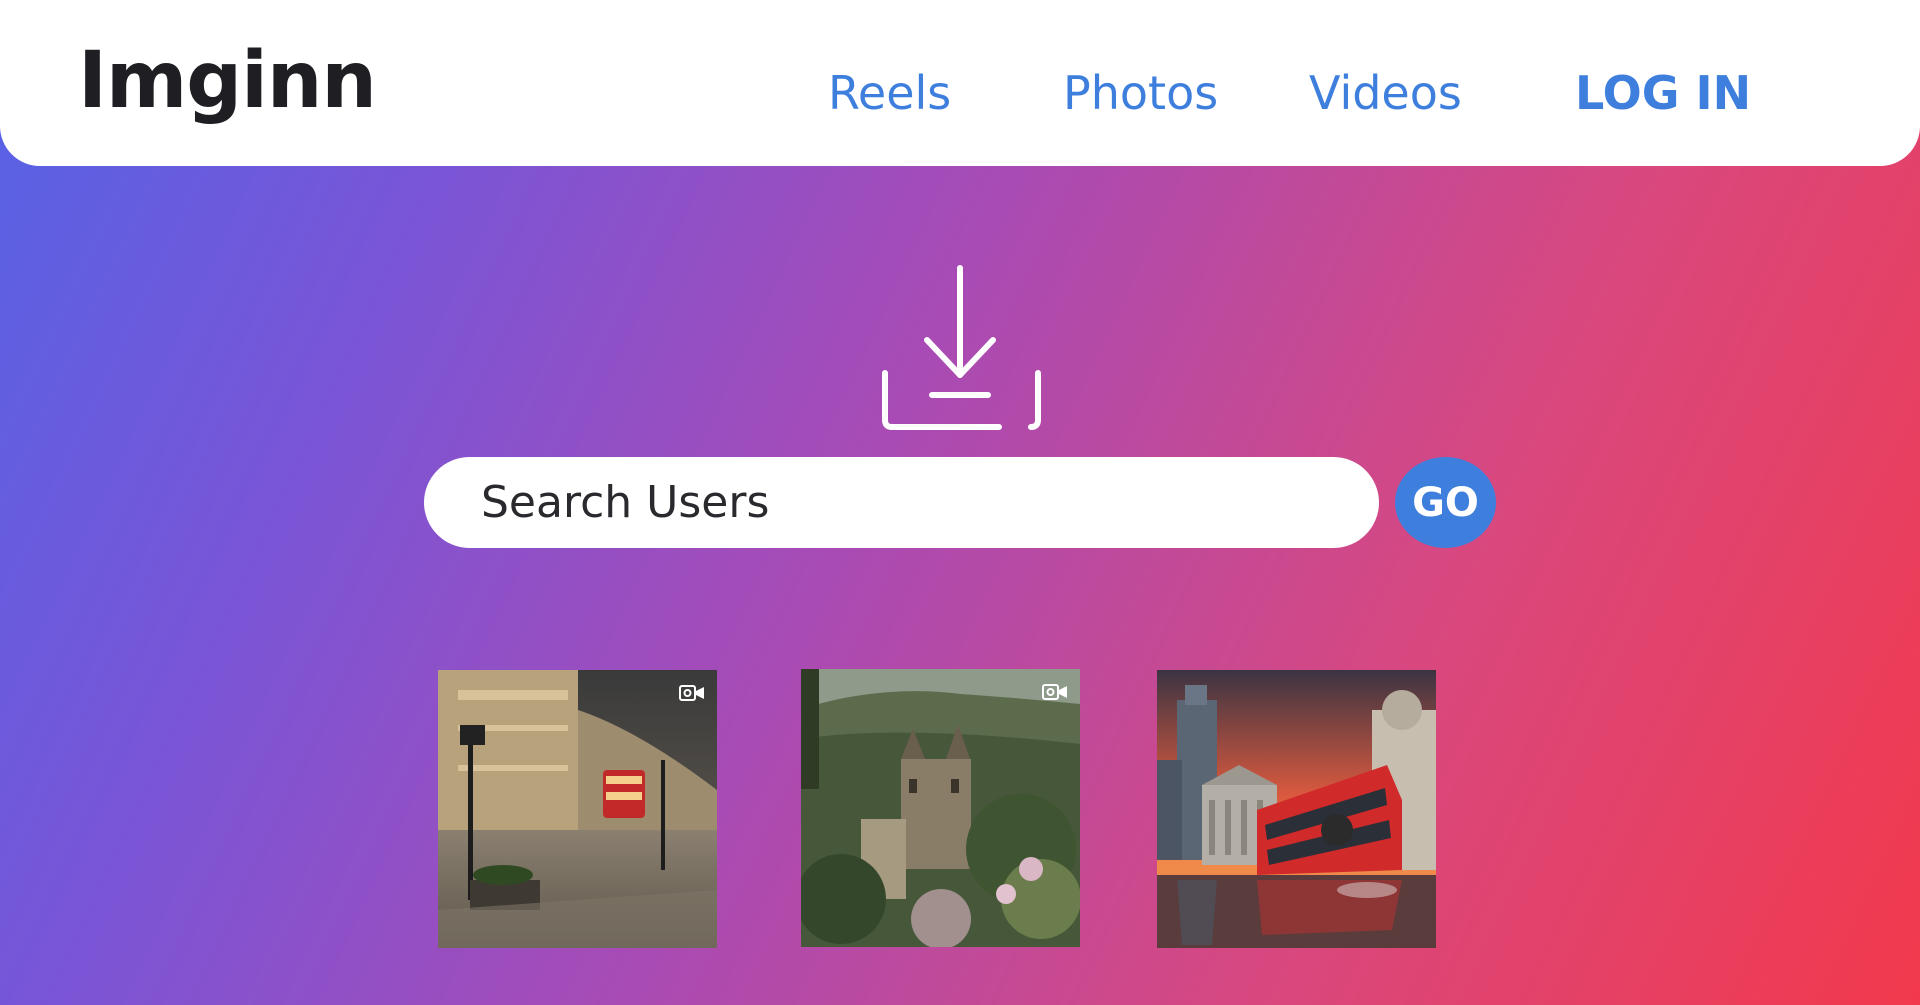 The width and height of the screenshot is (1920, 1005). I want to click on nav-videos-link: Videos, so click(1385, 93).